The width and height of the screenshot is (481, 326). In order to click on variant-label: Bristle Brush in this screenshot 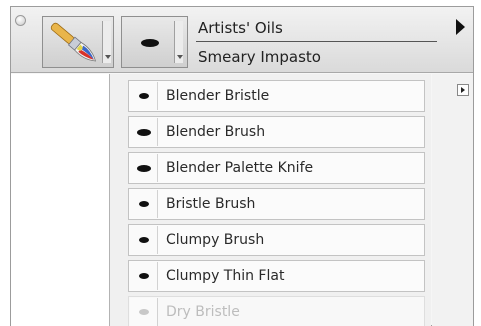, I will do `click(211, 204)`.